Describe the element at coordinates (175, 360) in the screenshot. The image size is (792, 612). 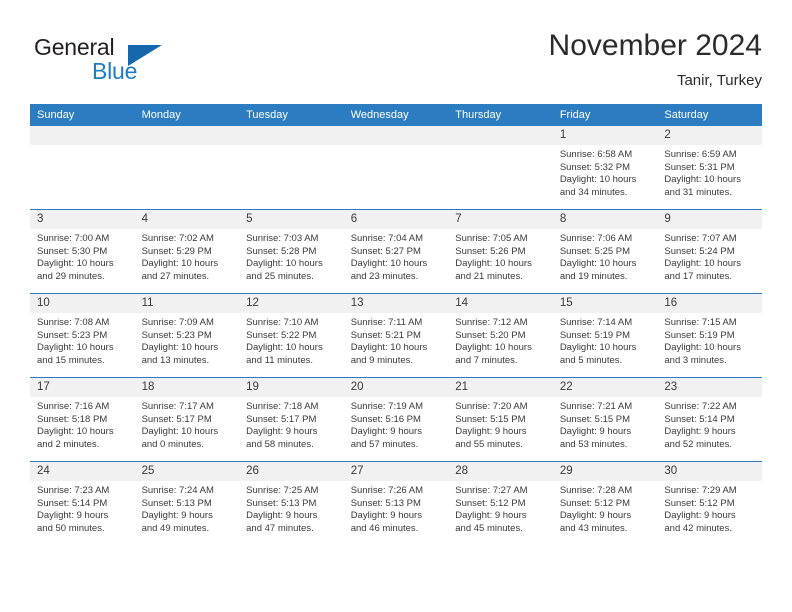
I see `daylight-text-line2: and 13 minutes.` at that location.